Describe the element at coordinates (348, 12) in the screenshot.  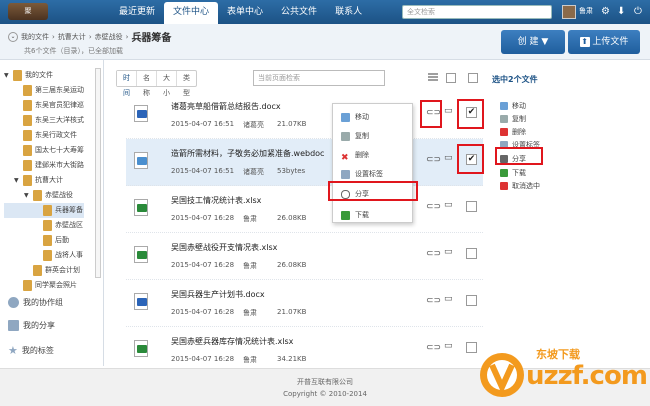
I see `nav-contacts: 联系人` at that location.